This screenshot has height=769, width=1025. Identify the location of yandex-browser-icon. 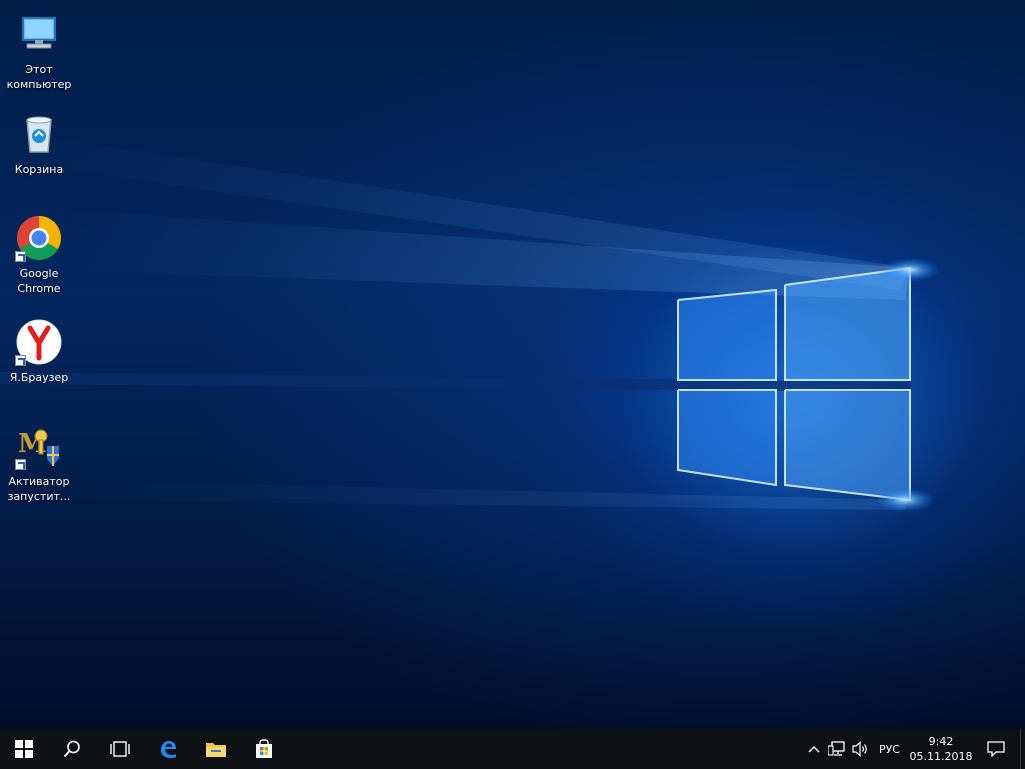
(39, 342).